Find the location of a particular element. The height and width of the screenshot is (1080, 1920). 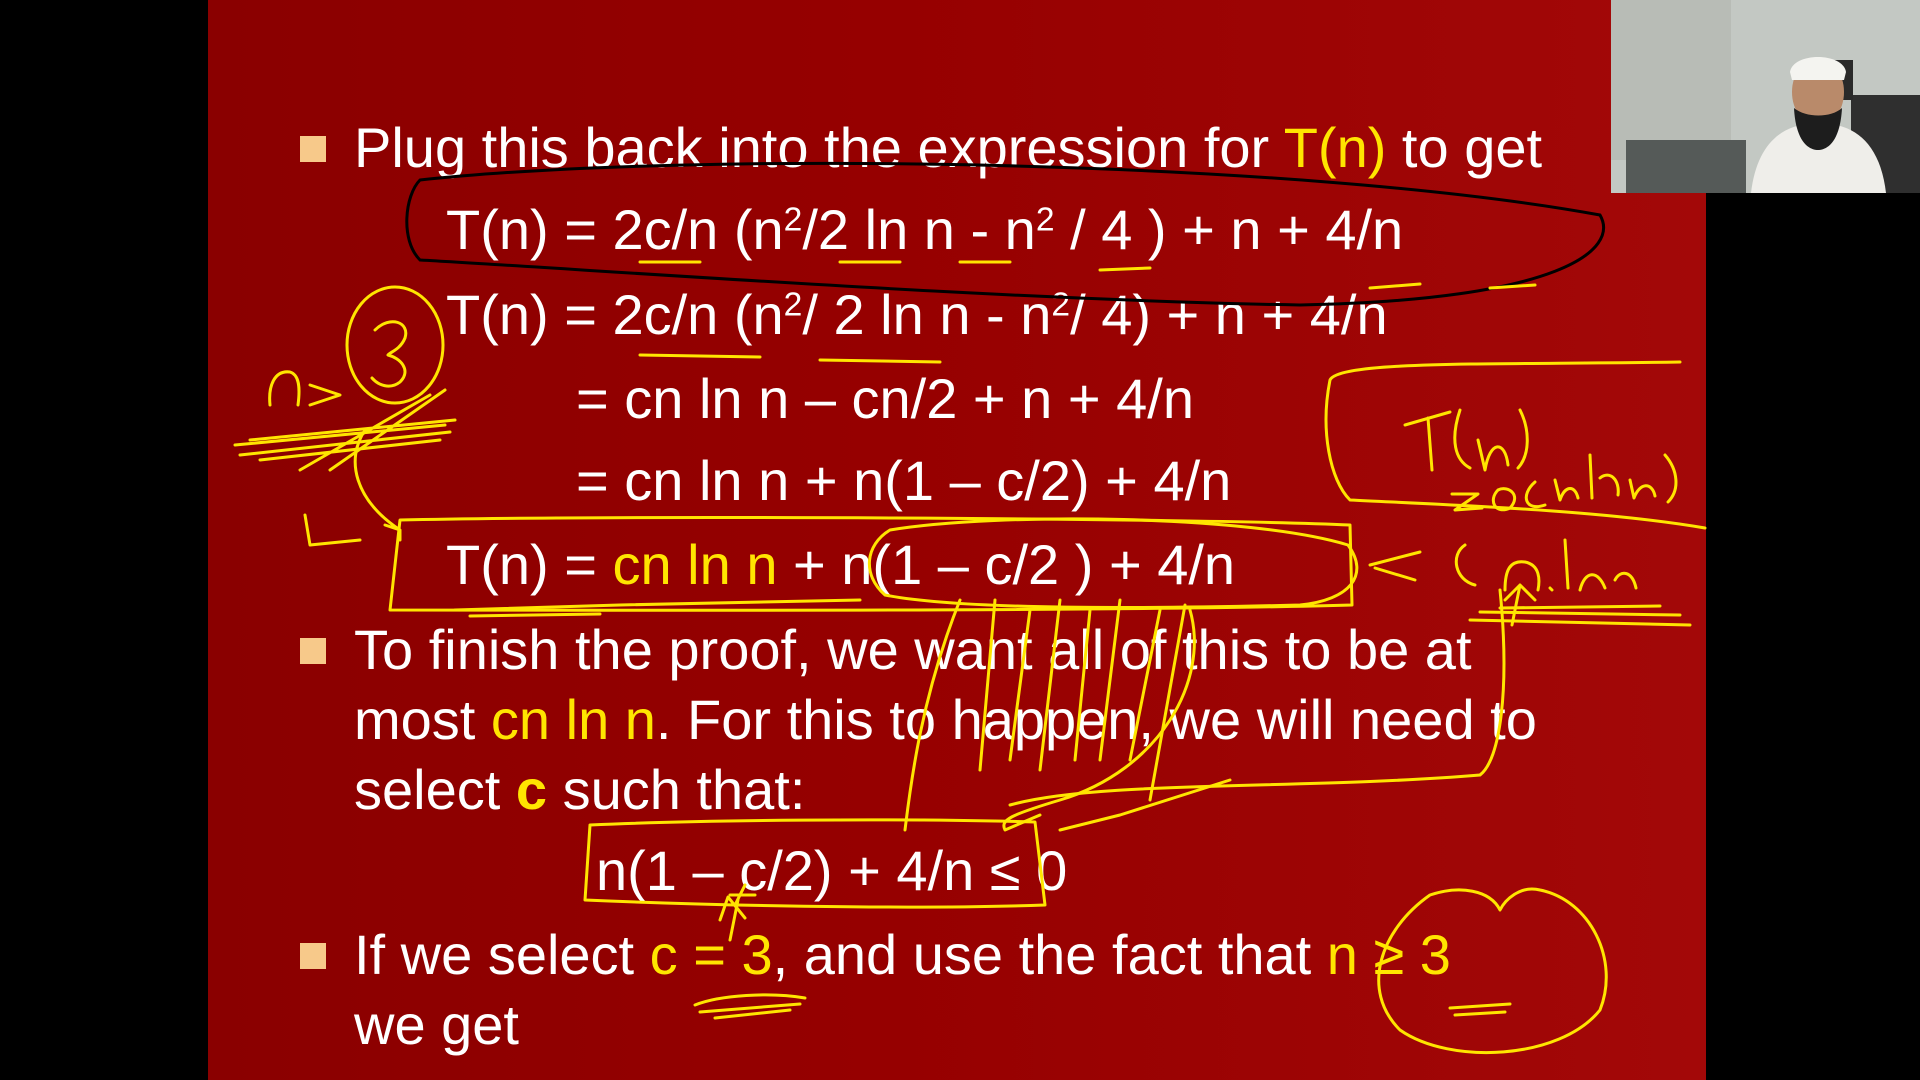

presenter-video is located at coordinates (1765, 96).